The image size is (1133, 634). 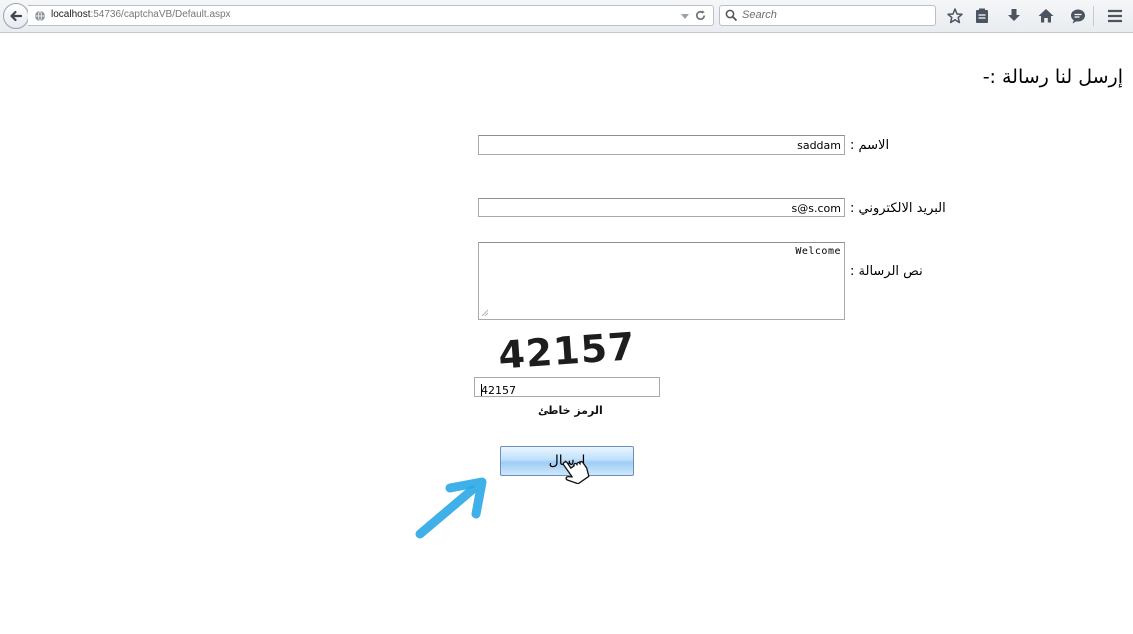 I want to click on name-field: saddam, so click(x=661, y=145).